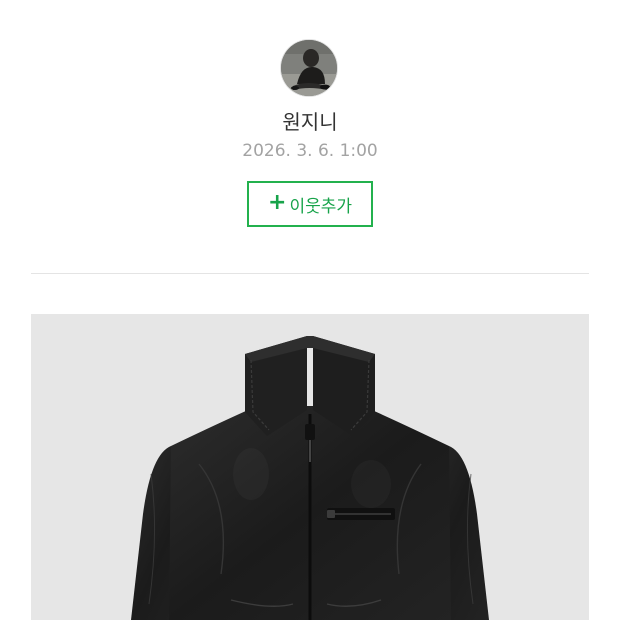 Image resolution: width=620 pixels, height=620 pixels. Describe the element at coordinates (310, 122) in the screenshot. I see `author-name: 원지니` at that location.